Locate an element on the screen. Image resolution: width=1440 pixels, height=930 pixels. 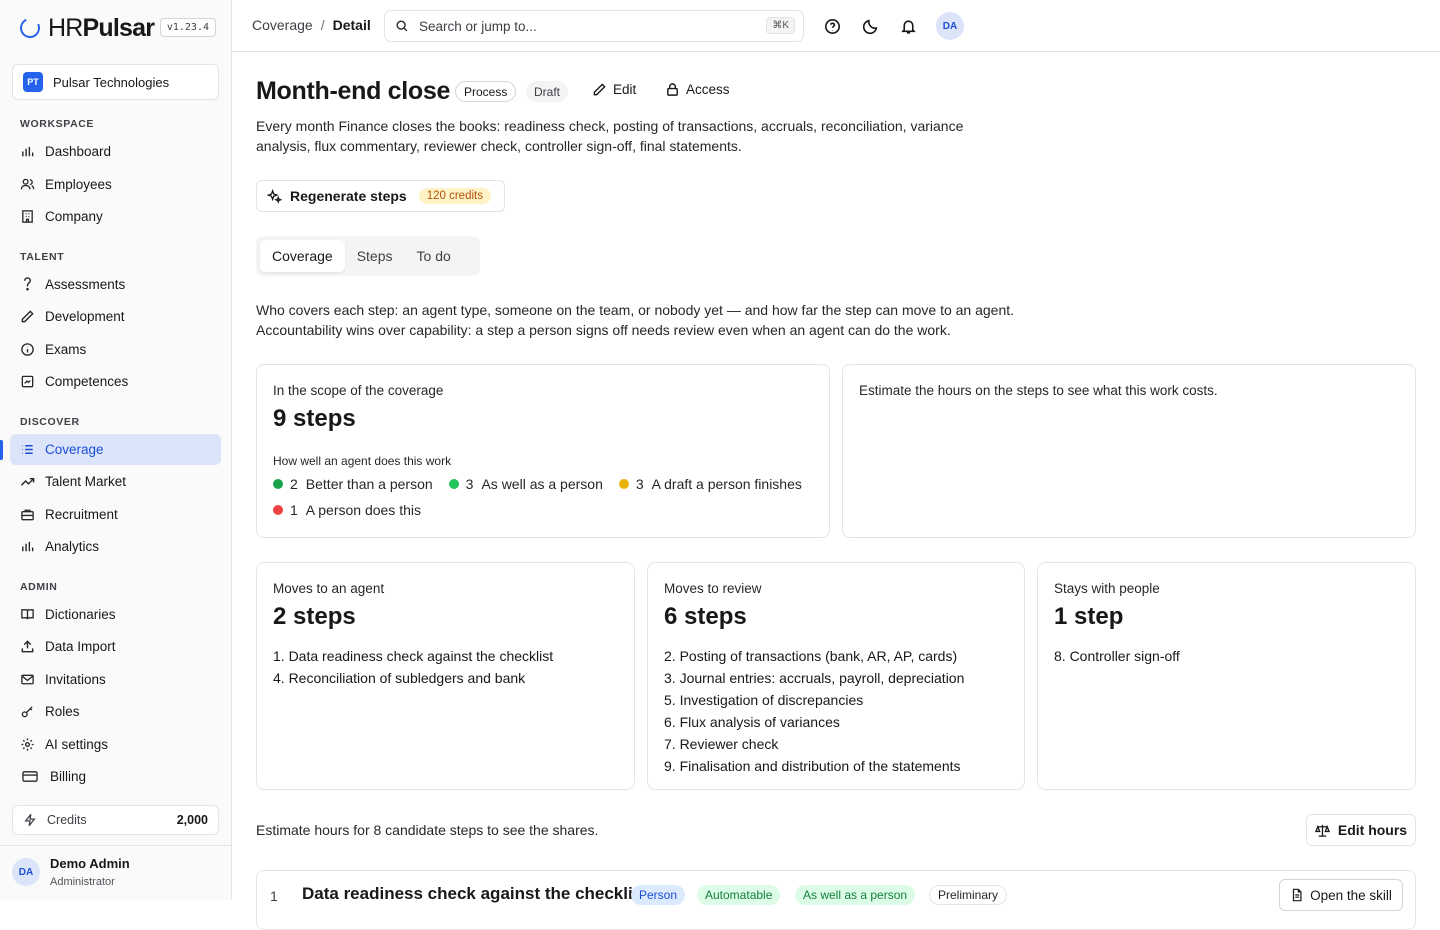
type-badge: Process is located at coordinates (486, 91).